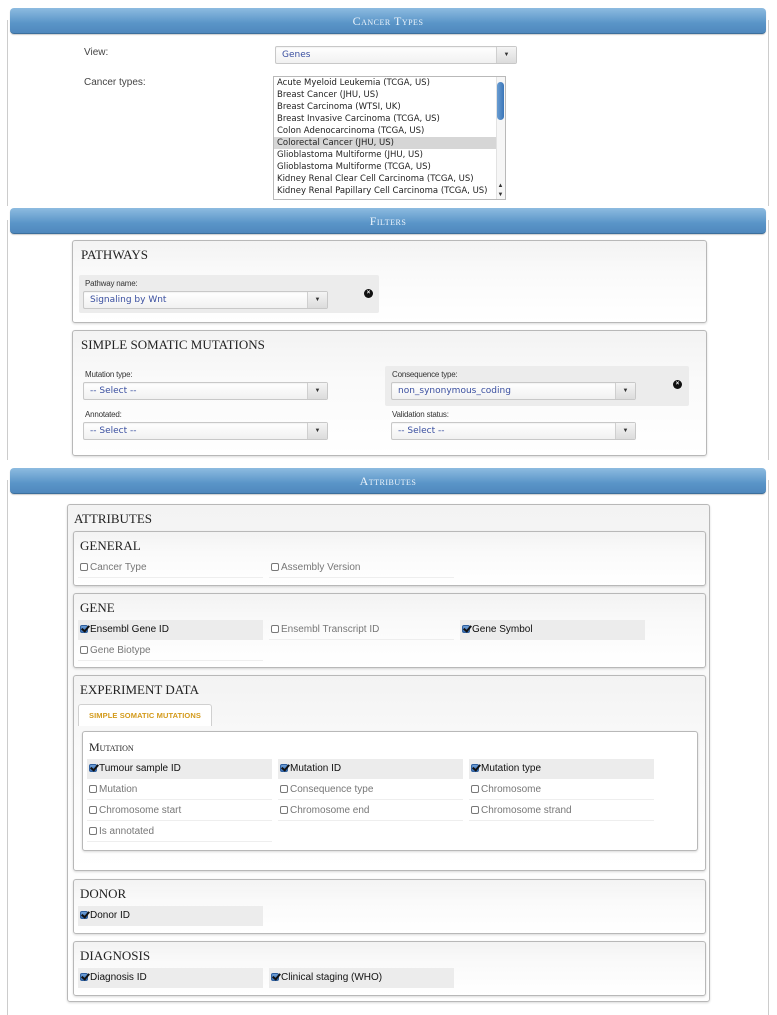  What do you see at coordinates (179, 832) in the screenshot?
I see `attribute-checkbox: Is annotated` at bounding box center [179, 832].